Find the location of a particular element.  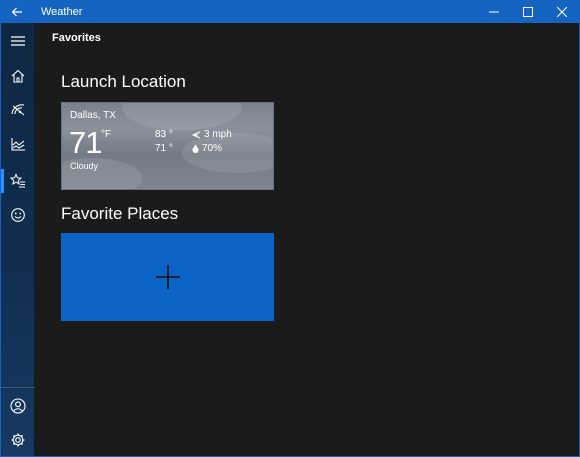

add-favorite-button is located at coordinates (167, 277).